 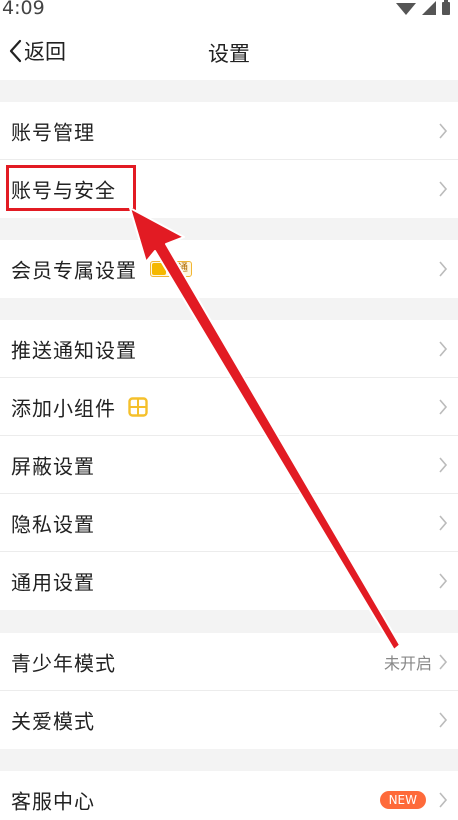 What do you see at coordinates (429, 8) in the screenshot?
I see `signal-icon` at bounding box center [429, 8].